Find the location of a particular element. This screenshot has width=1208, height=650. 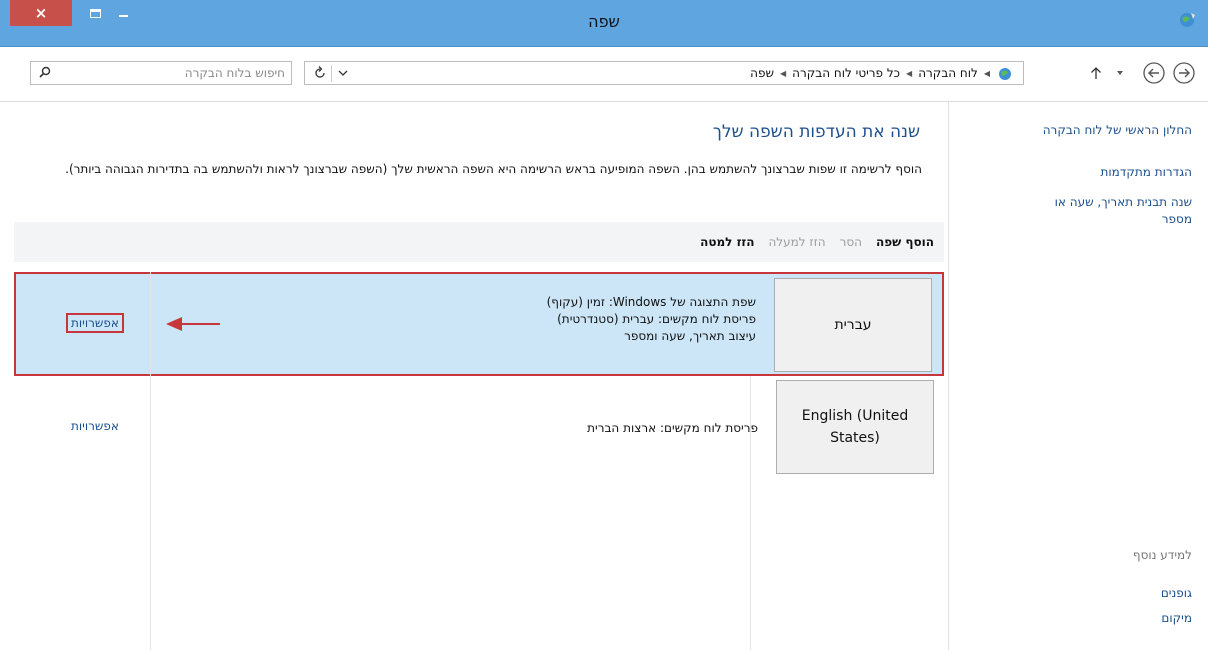

address-separator is located at coordinates (331, 73).